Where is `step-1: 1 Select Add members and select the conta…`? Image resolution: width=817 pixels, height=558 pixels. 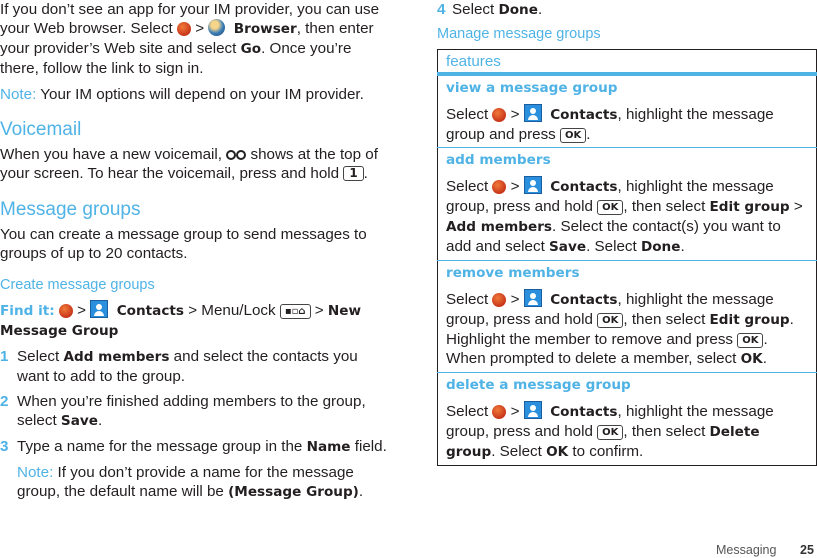
step-1: 1 Select Add members and select the conta… is located at coordinates (179, 366).